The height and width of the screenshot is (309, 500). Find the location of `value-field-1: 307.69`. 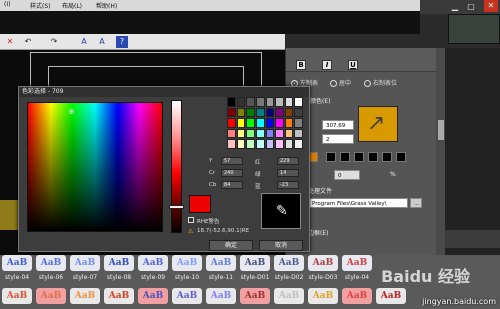

value-field-1: 307.69 is located at coordinates (338, 125).